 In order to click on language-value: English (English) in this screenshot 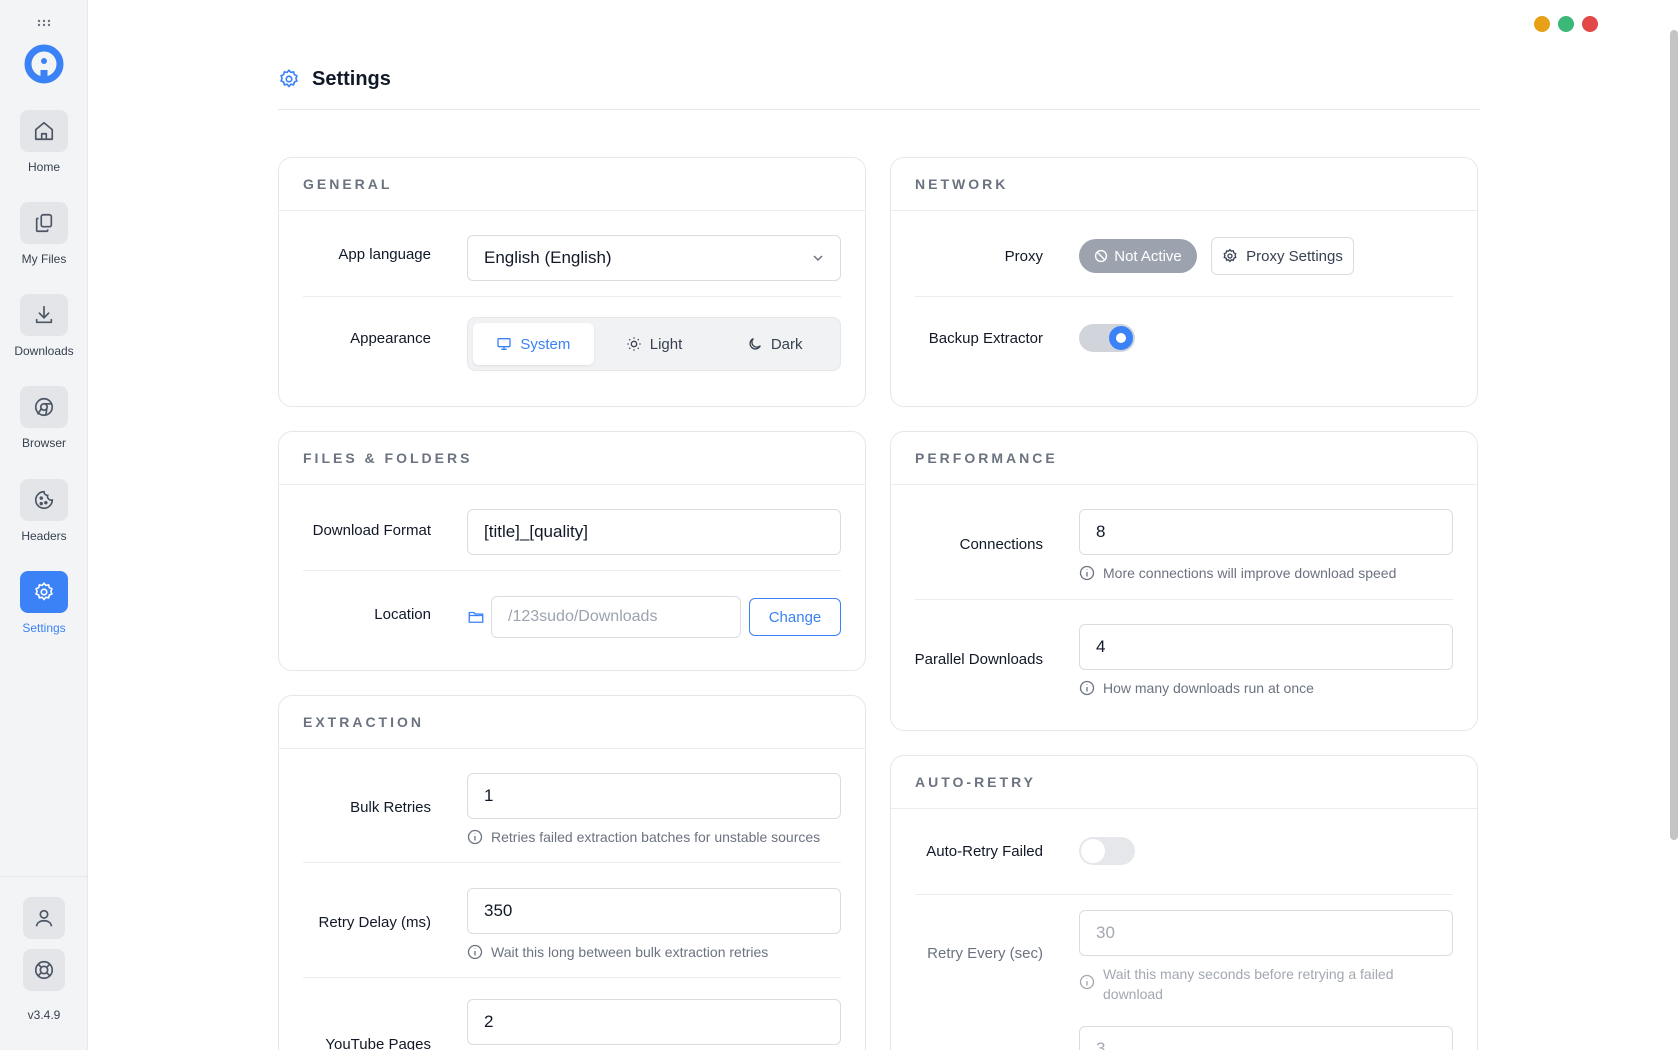, I will do `click(548, 257)`.